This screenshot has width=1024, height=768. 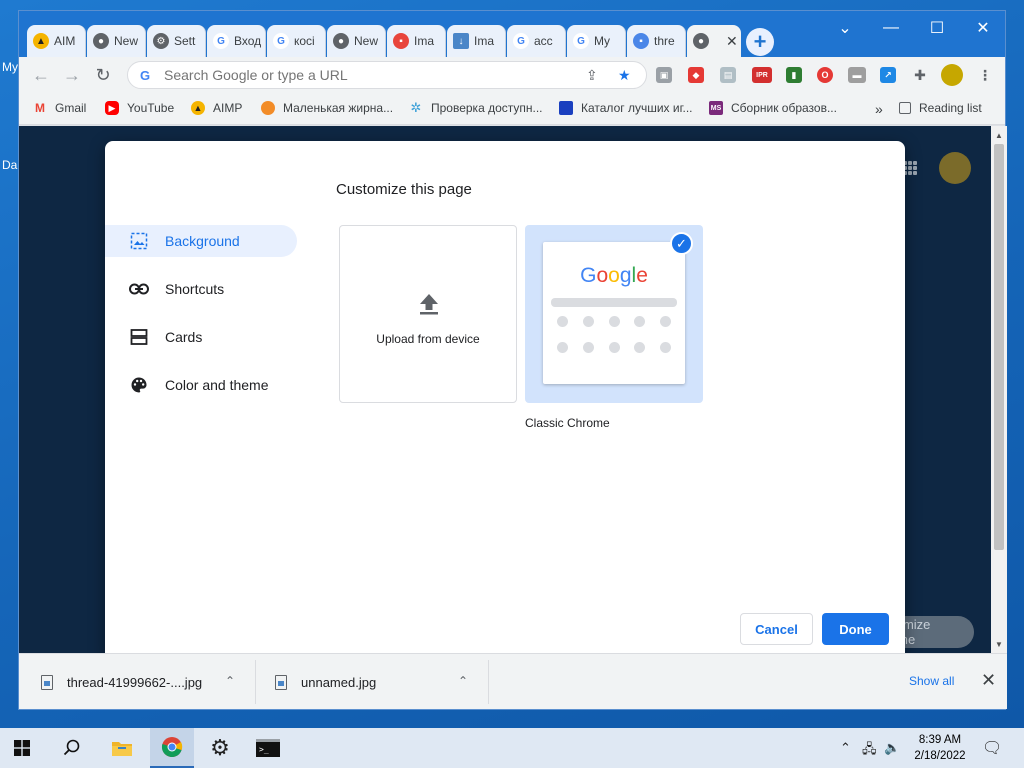 I want to click on bookmark-star-icon: ★, so click(x=624, y=75).